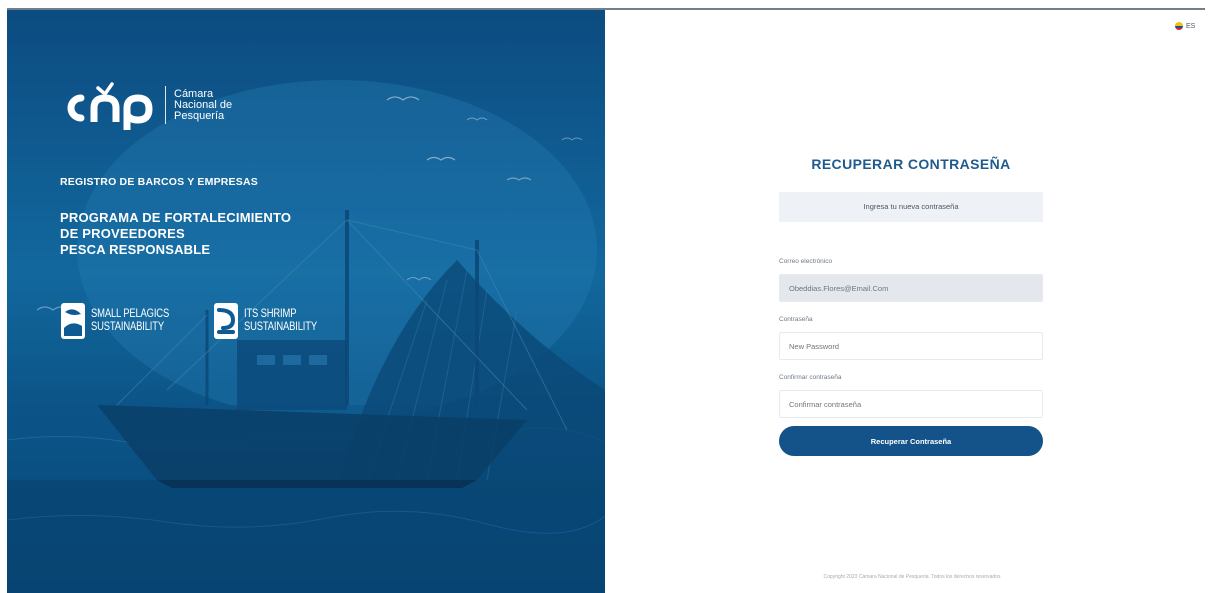 This screenshot has height=593, width=1211. I want to click on shrimp-badge: ITS SHRIMP SUSTAINABILITY, so click(273, 321).